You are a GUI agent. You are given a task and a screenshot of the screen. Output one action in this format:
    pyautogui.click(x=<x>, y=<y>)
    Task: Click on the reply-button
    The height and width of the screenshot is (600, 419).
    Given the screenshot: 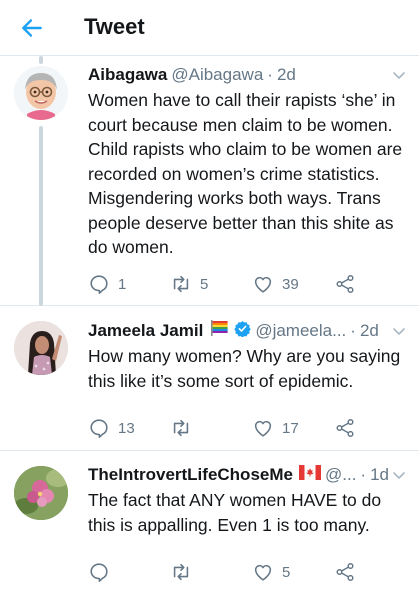 What is the action you would take?
    pyautogui.click(x=103, y=572)
    